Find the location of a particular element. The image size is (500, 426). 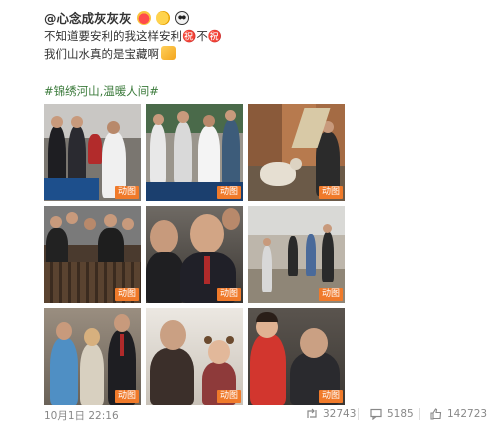

post-author: @心念成灰灰灰 is located at coordinates (116, 17).